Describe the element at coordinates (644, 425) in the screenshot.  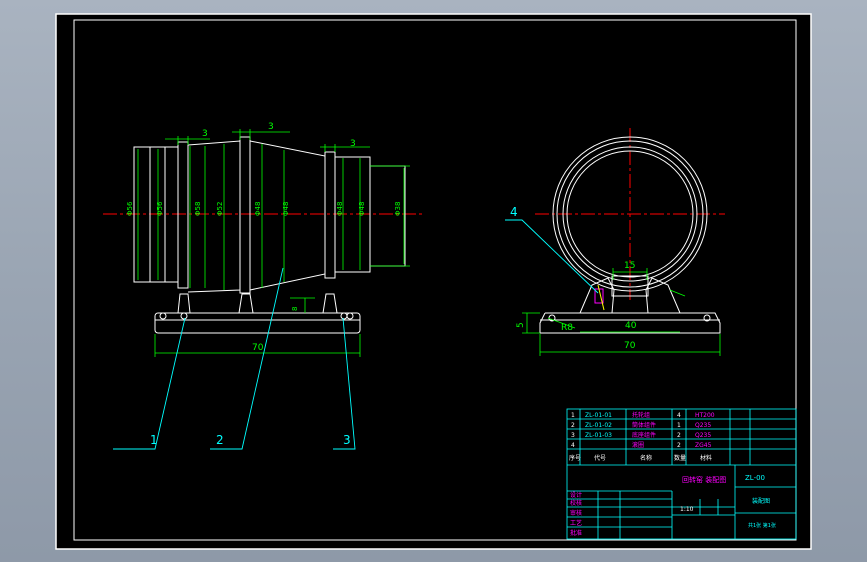
I see `row-2-name: 筒体组件` at that location.